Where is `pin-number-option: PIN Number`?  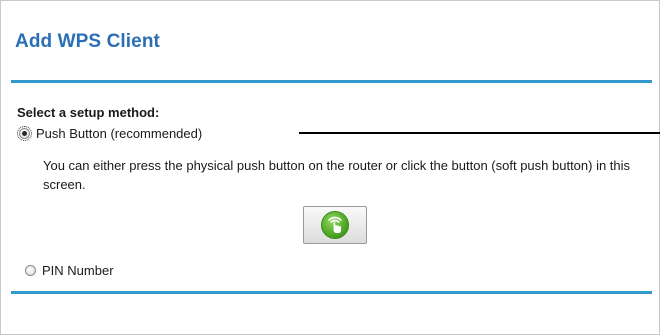 pin-number-option: PIN Number is located at coordinates (69, 270).